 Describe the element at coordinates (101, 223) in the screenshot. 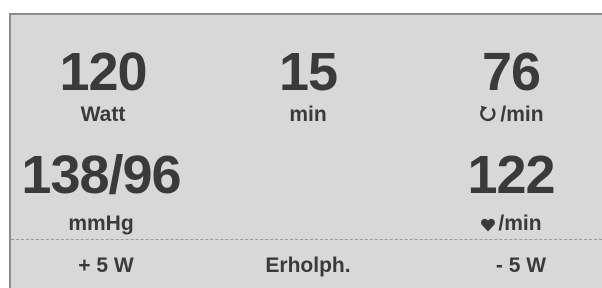

I see `blood-pressure-unit: mmHg` at that location.